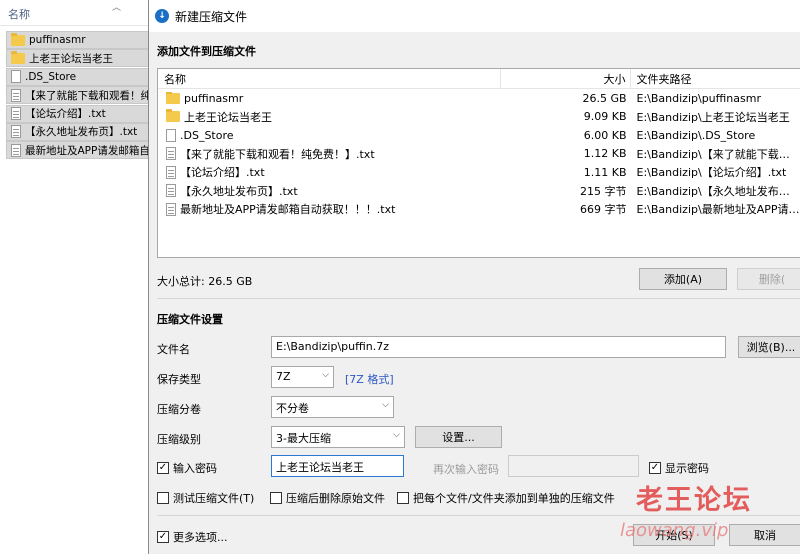  What do you see at coordinates (687, 468) in the screenshot?
I see `show-password-label: 显示密码` at bounding box center [687, 468].